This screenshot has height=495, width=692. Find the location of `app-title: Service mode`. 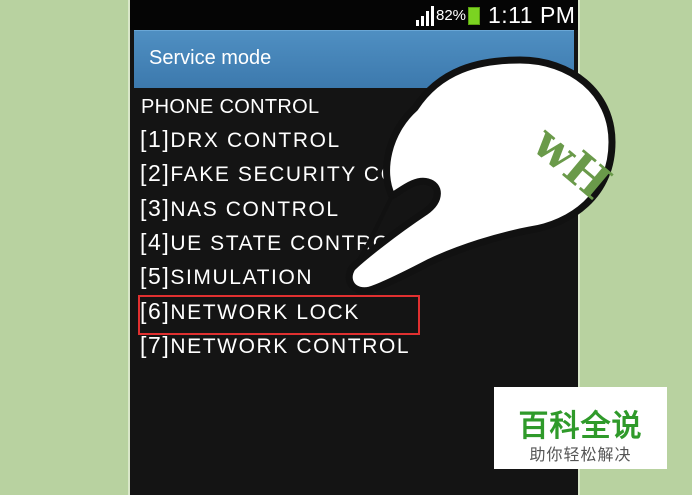

app-title: Service mode is located at coordinates (210, 58).